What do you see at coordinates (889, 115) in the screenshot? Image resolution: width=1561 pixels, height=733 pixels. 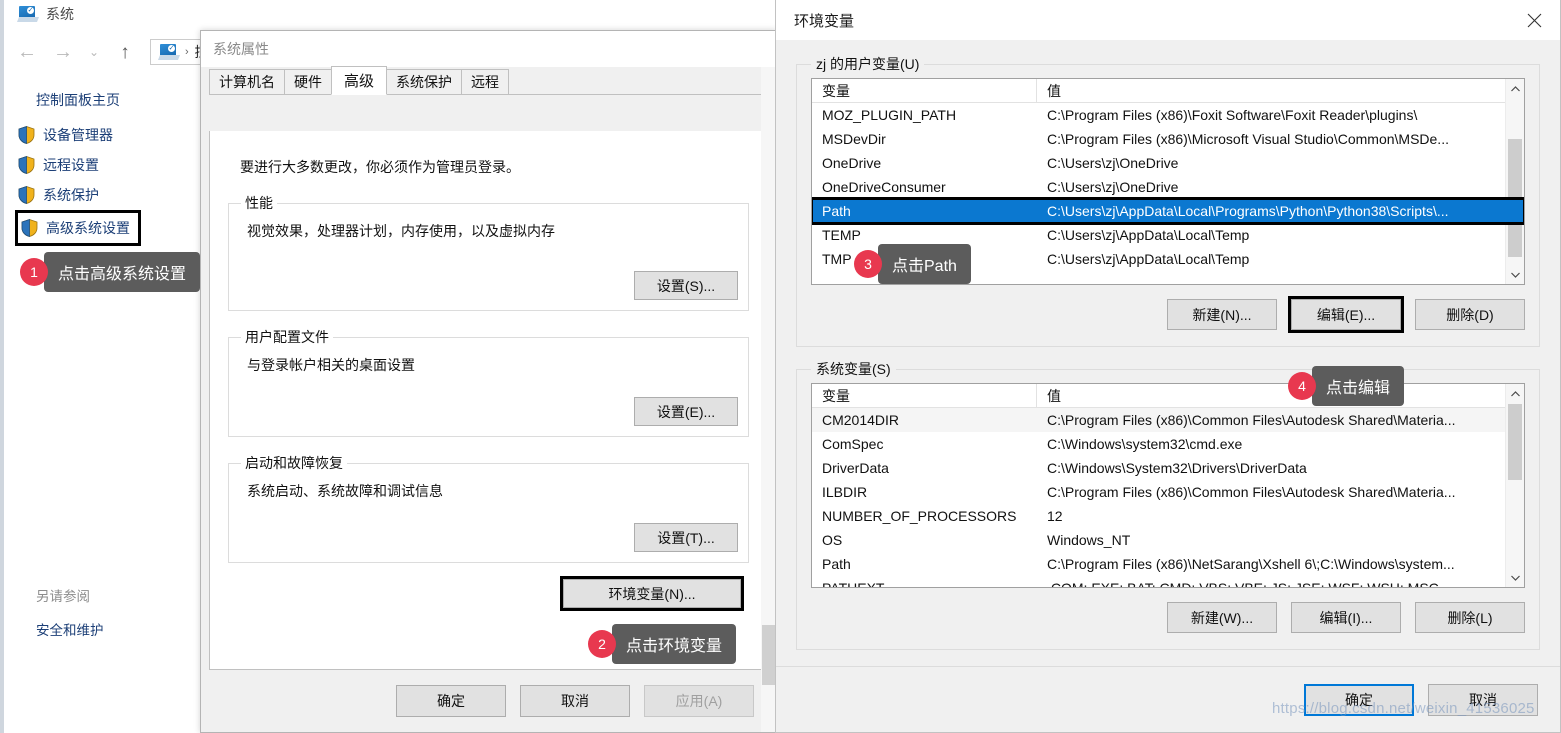 I see `variable-name: MOZ_PLUGIN_PATH` at bounding box center [889, 115].